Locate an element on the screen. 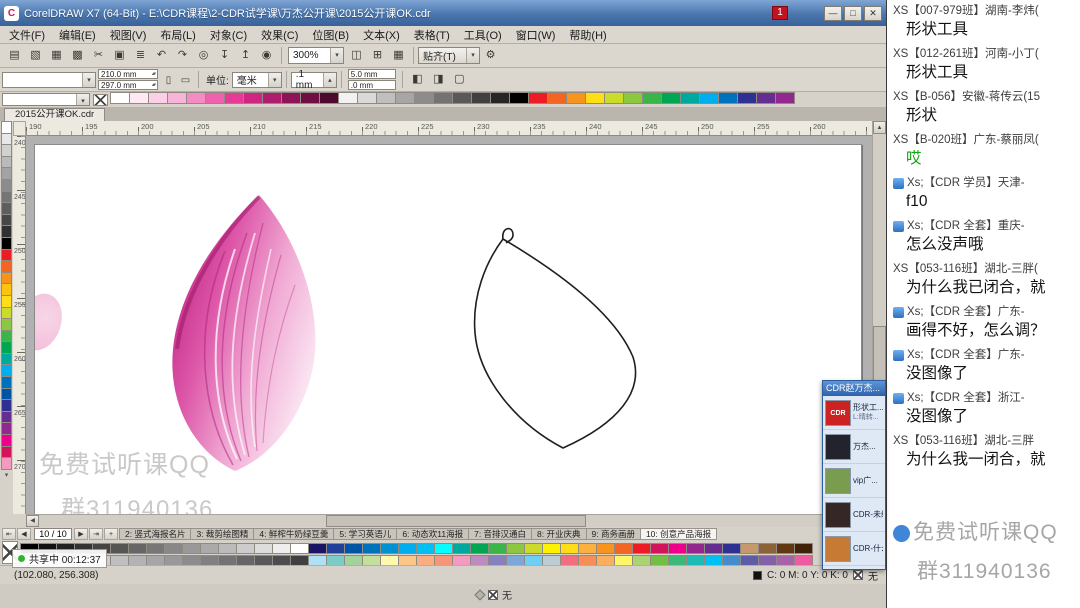 The height and width of the screenshot is (608, 1080). page-tab-0: 2: 竖式海报名片 is located at coordinates (155, 534).